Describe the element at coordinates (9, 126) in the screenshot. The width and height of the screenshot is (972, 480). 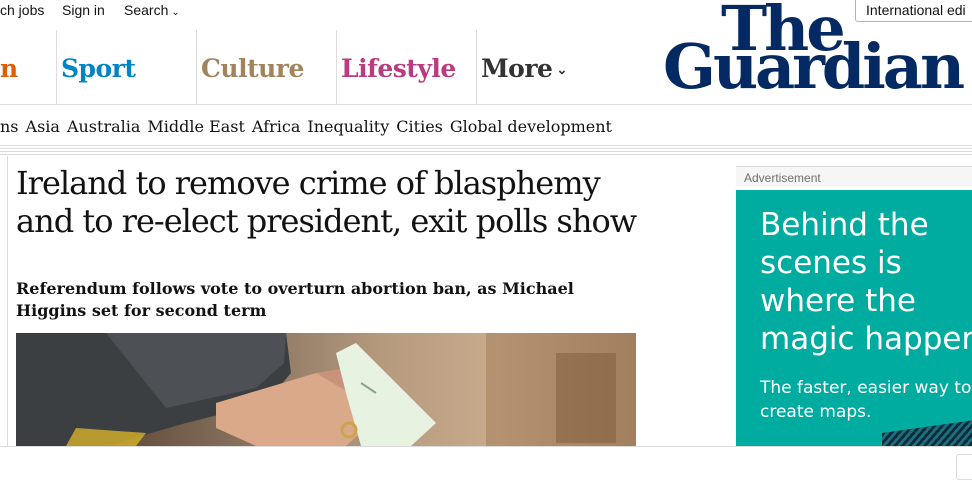
I see `subnav-item-americas: ns` at that location.